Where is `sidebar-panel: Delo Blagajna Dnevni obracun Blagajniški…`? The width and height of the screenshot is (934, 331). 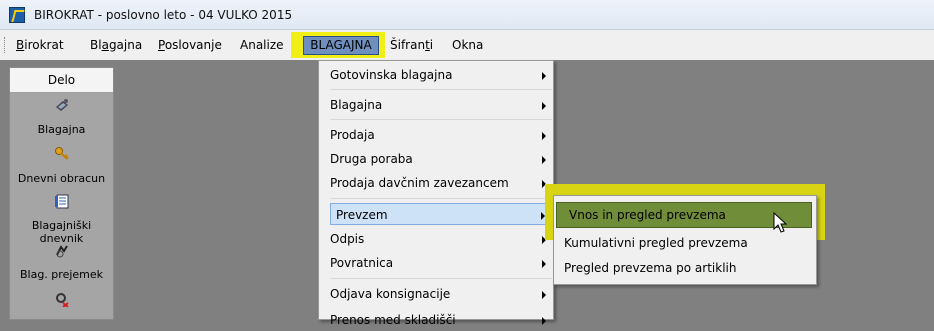
sidebar-panel: Delo Blagajna Dnevni obracun Blagajniški… is located at coordinates (61, 193).